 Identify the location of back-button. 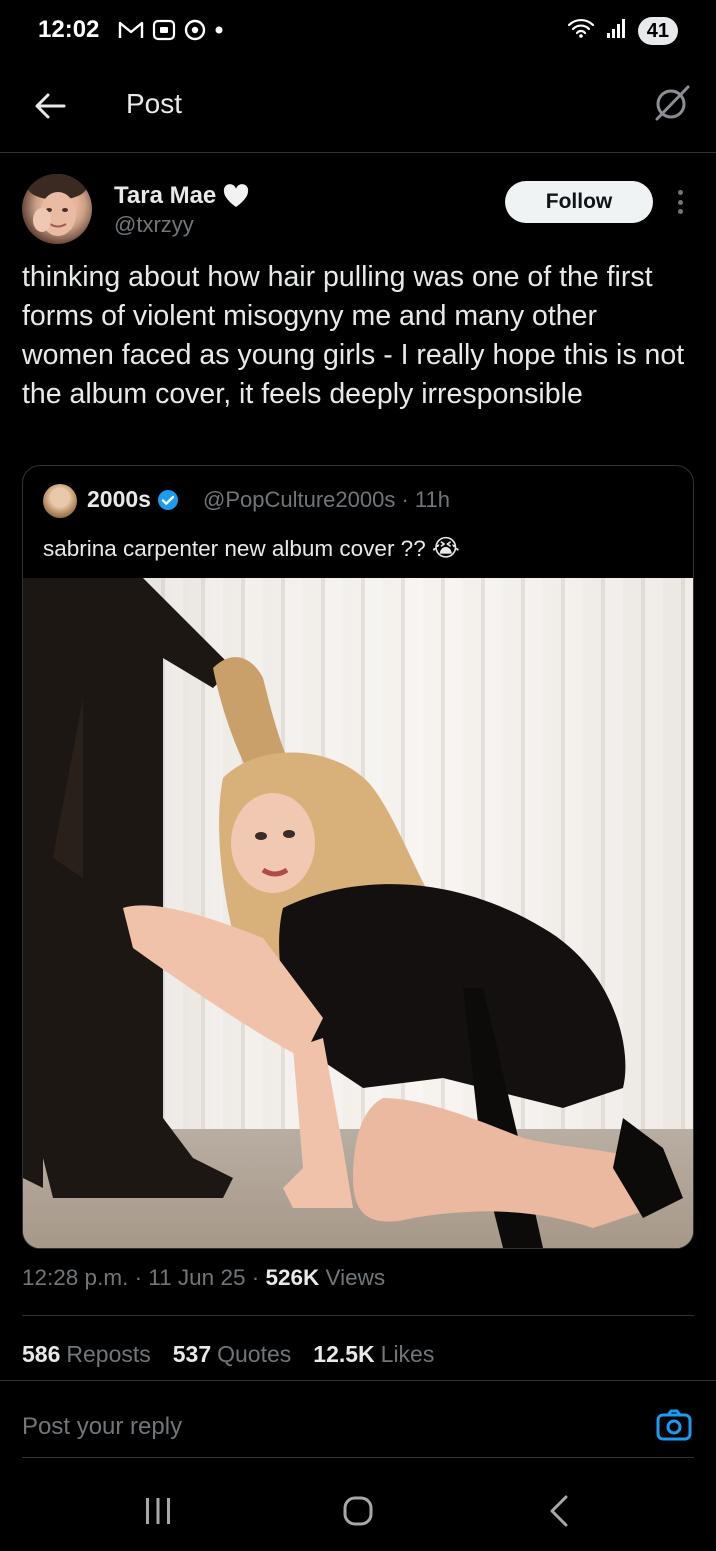
(50, 106).